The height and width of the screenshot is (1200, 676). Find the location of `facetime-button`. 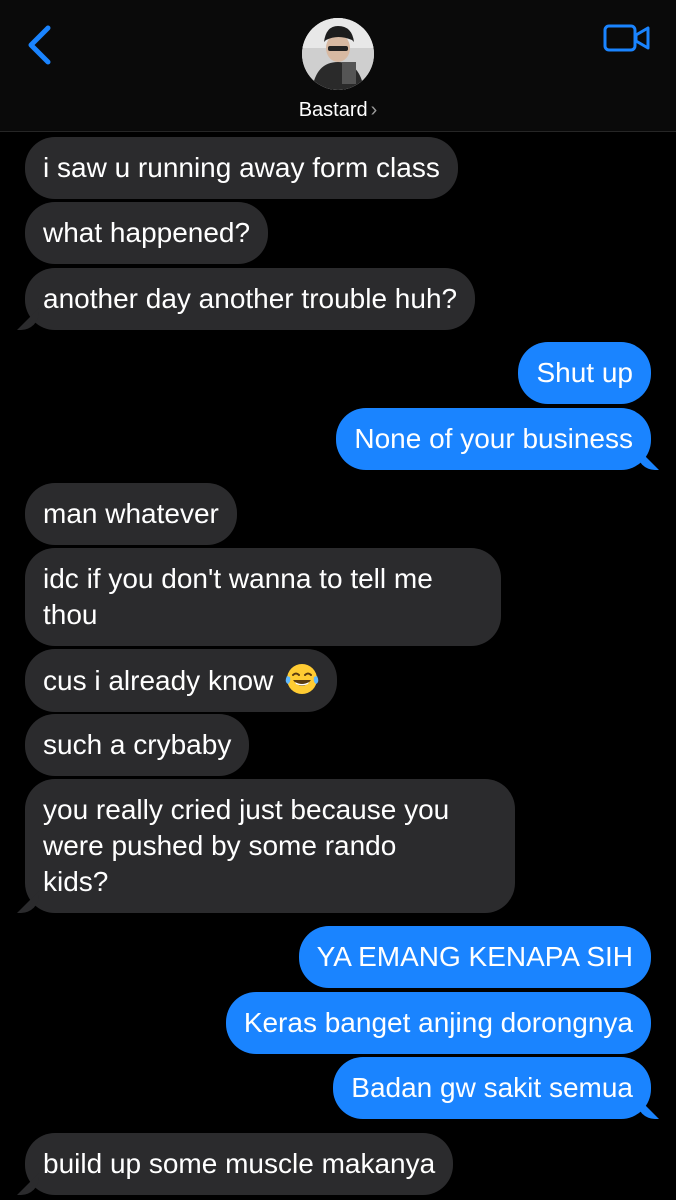

facetime-button is located at coordinates (627, 39).